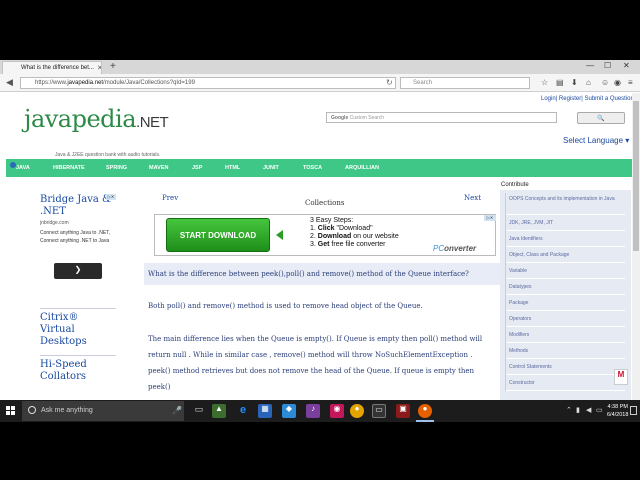 The image size is (640, 480). I want to click on start-download-button: START DOWNLOAD, so click(218, 235).